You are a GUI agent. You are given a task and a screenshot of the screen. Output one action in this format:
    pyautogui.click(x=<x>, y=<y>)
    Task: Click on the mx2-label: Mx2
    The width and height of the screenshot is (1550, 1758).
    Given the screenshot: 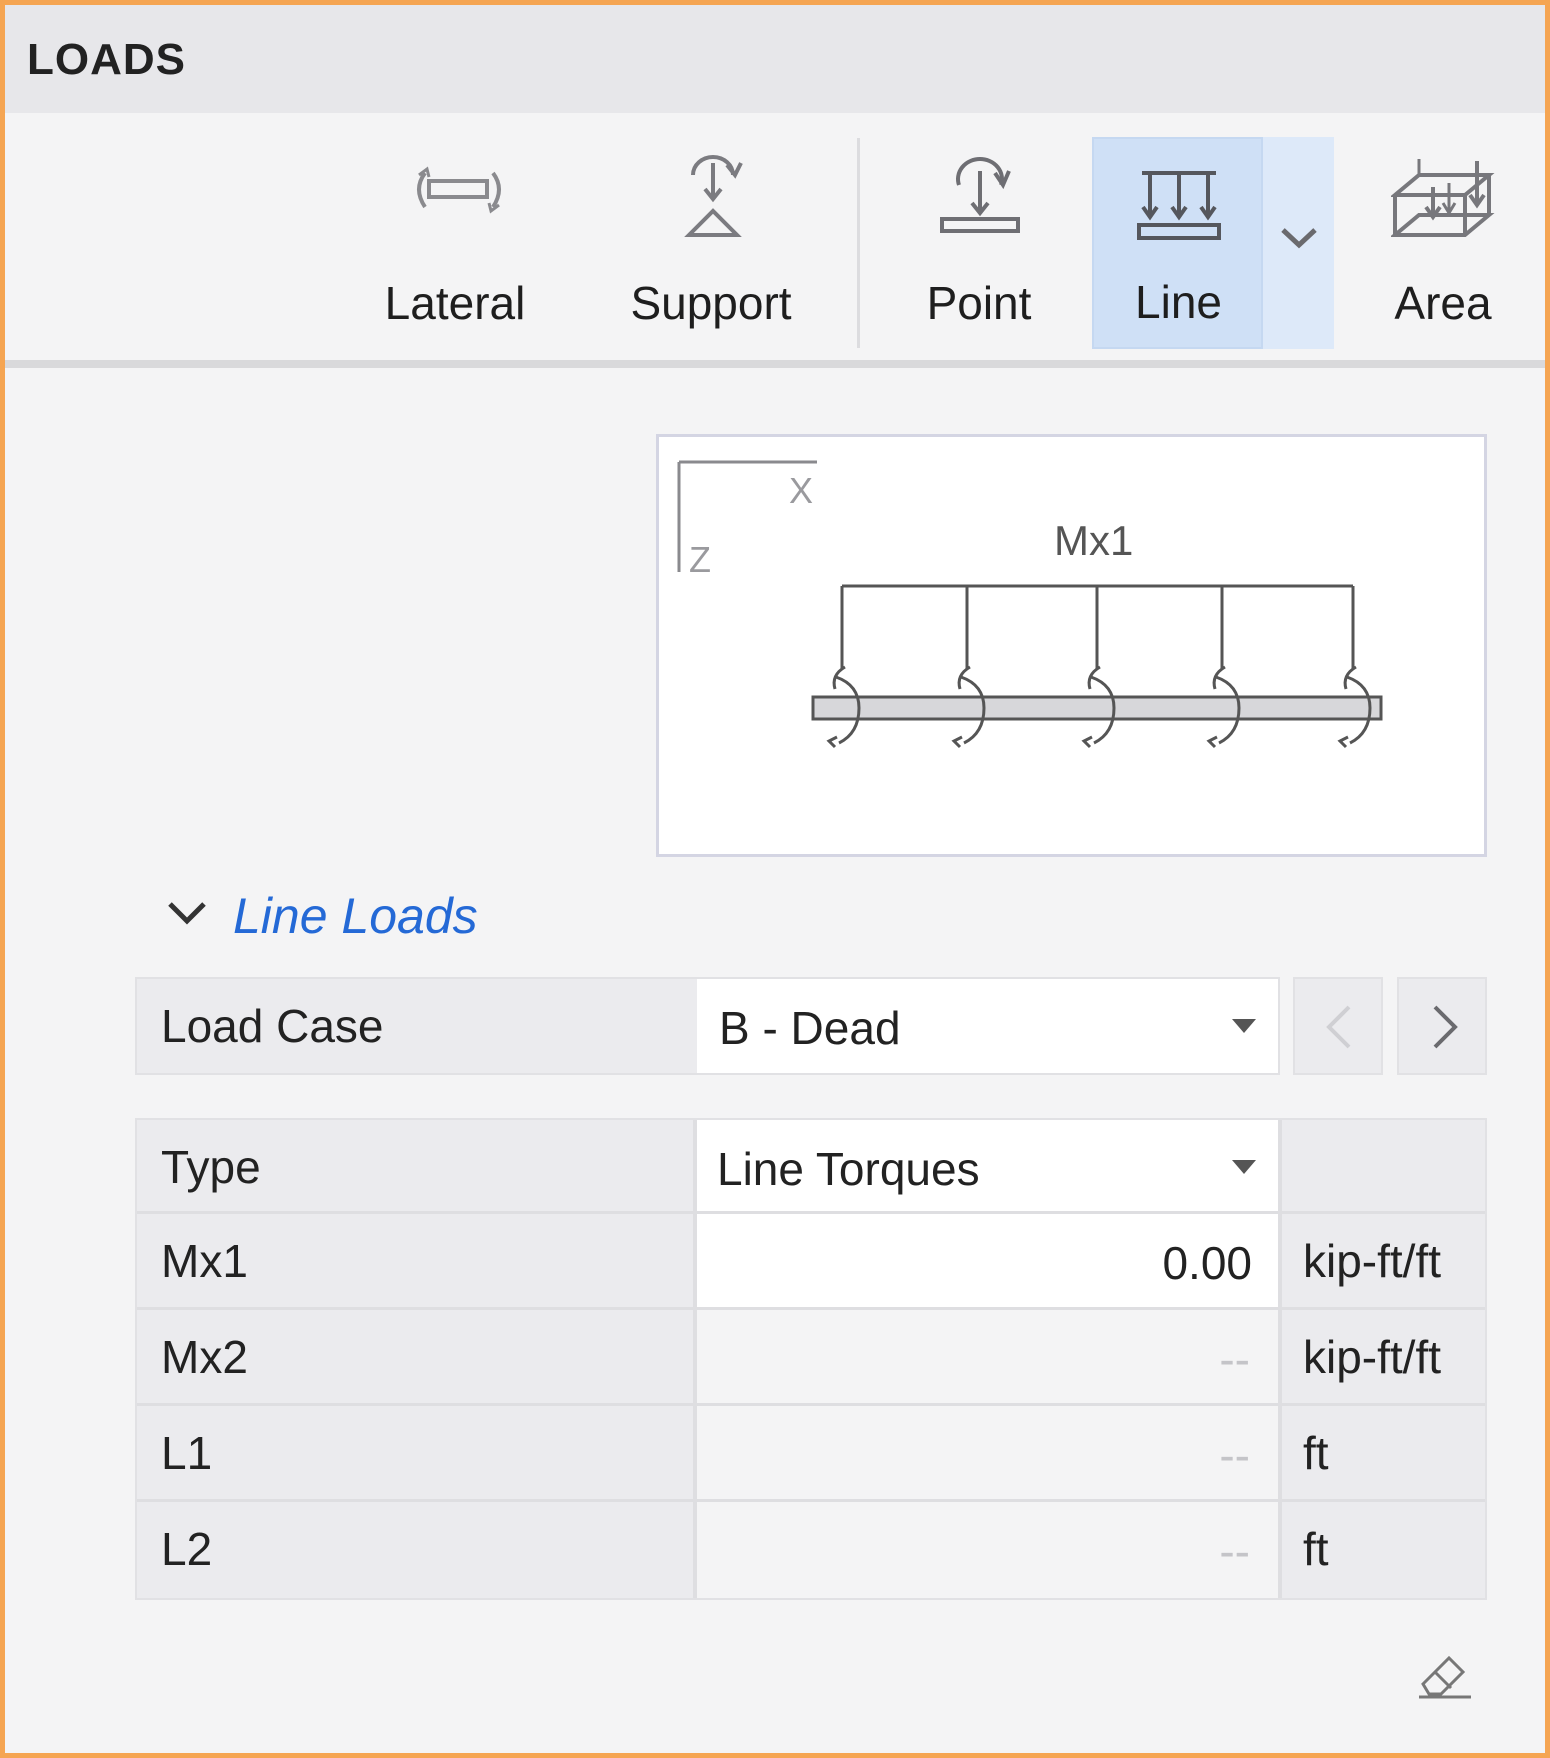 What is the action you would take?
    pyautogui.click(x=204, y=1357)
    